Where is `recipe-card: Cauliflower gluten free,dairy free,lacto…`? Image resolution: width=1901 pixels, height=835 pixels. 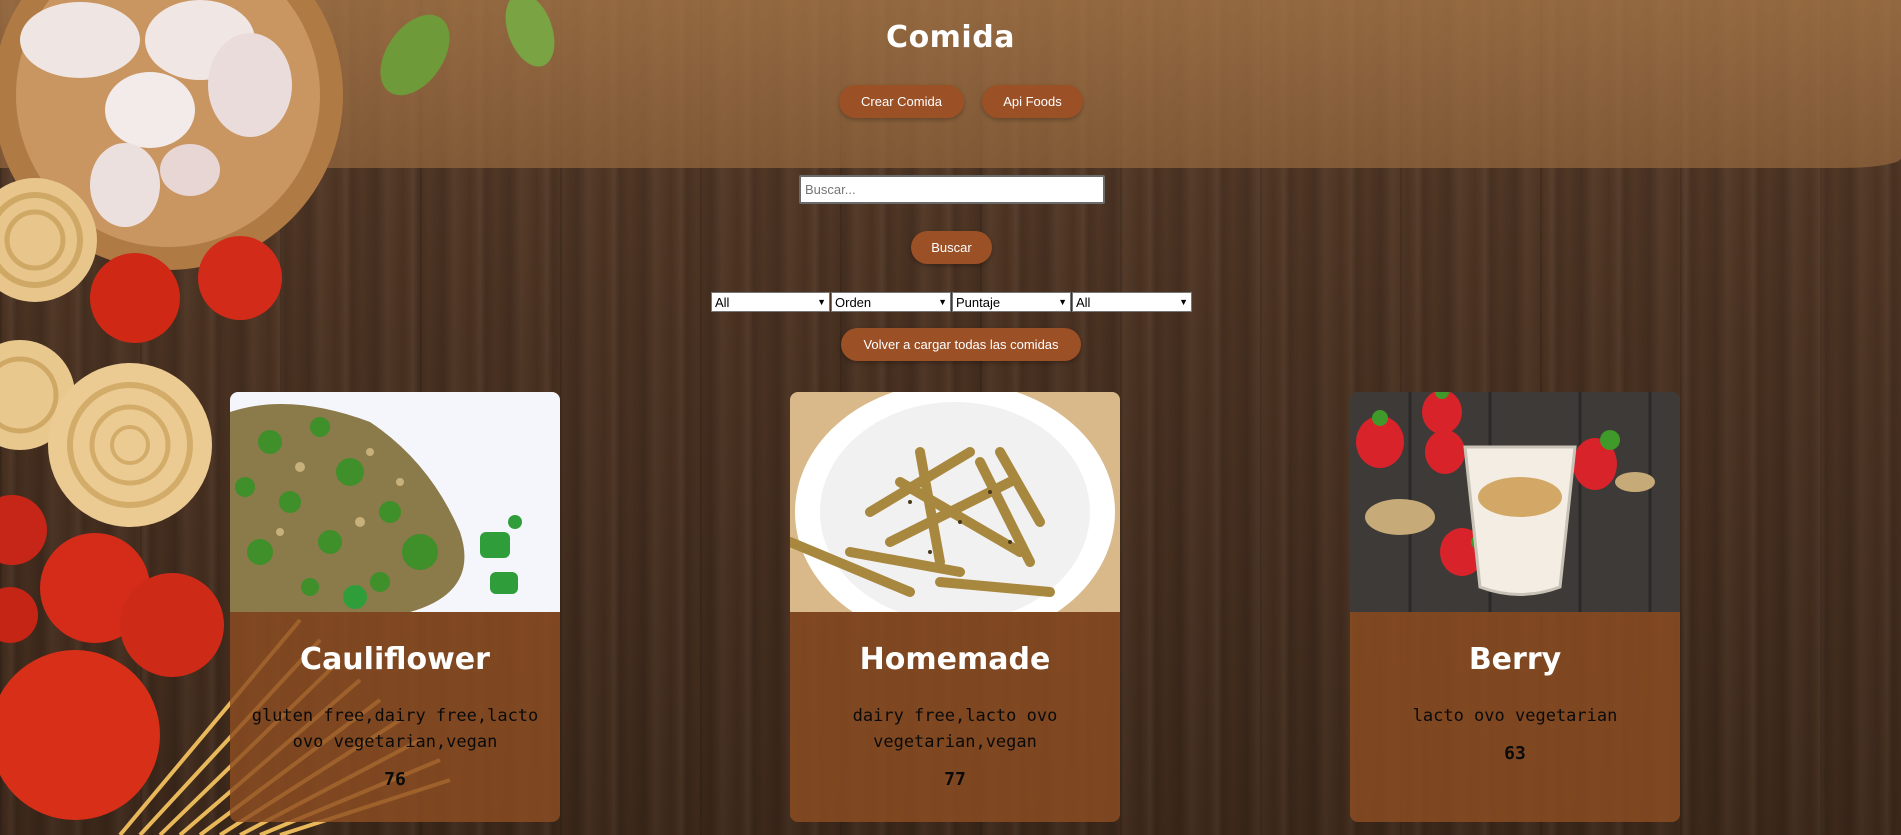 recipe-card: Cauliflower gluten free,dairy free,lacto… is located at coordinates (395, 607).